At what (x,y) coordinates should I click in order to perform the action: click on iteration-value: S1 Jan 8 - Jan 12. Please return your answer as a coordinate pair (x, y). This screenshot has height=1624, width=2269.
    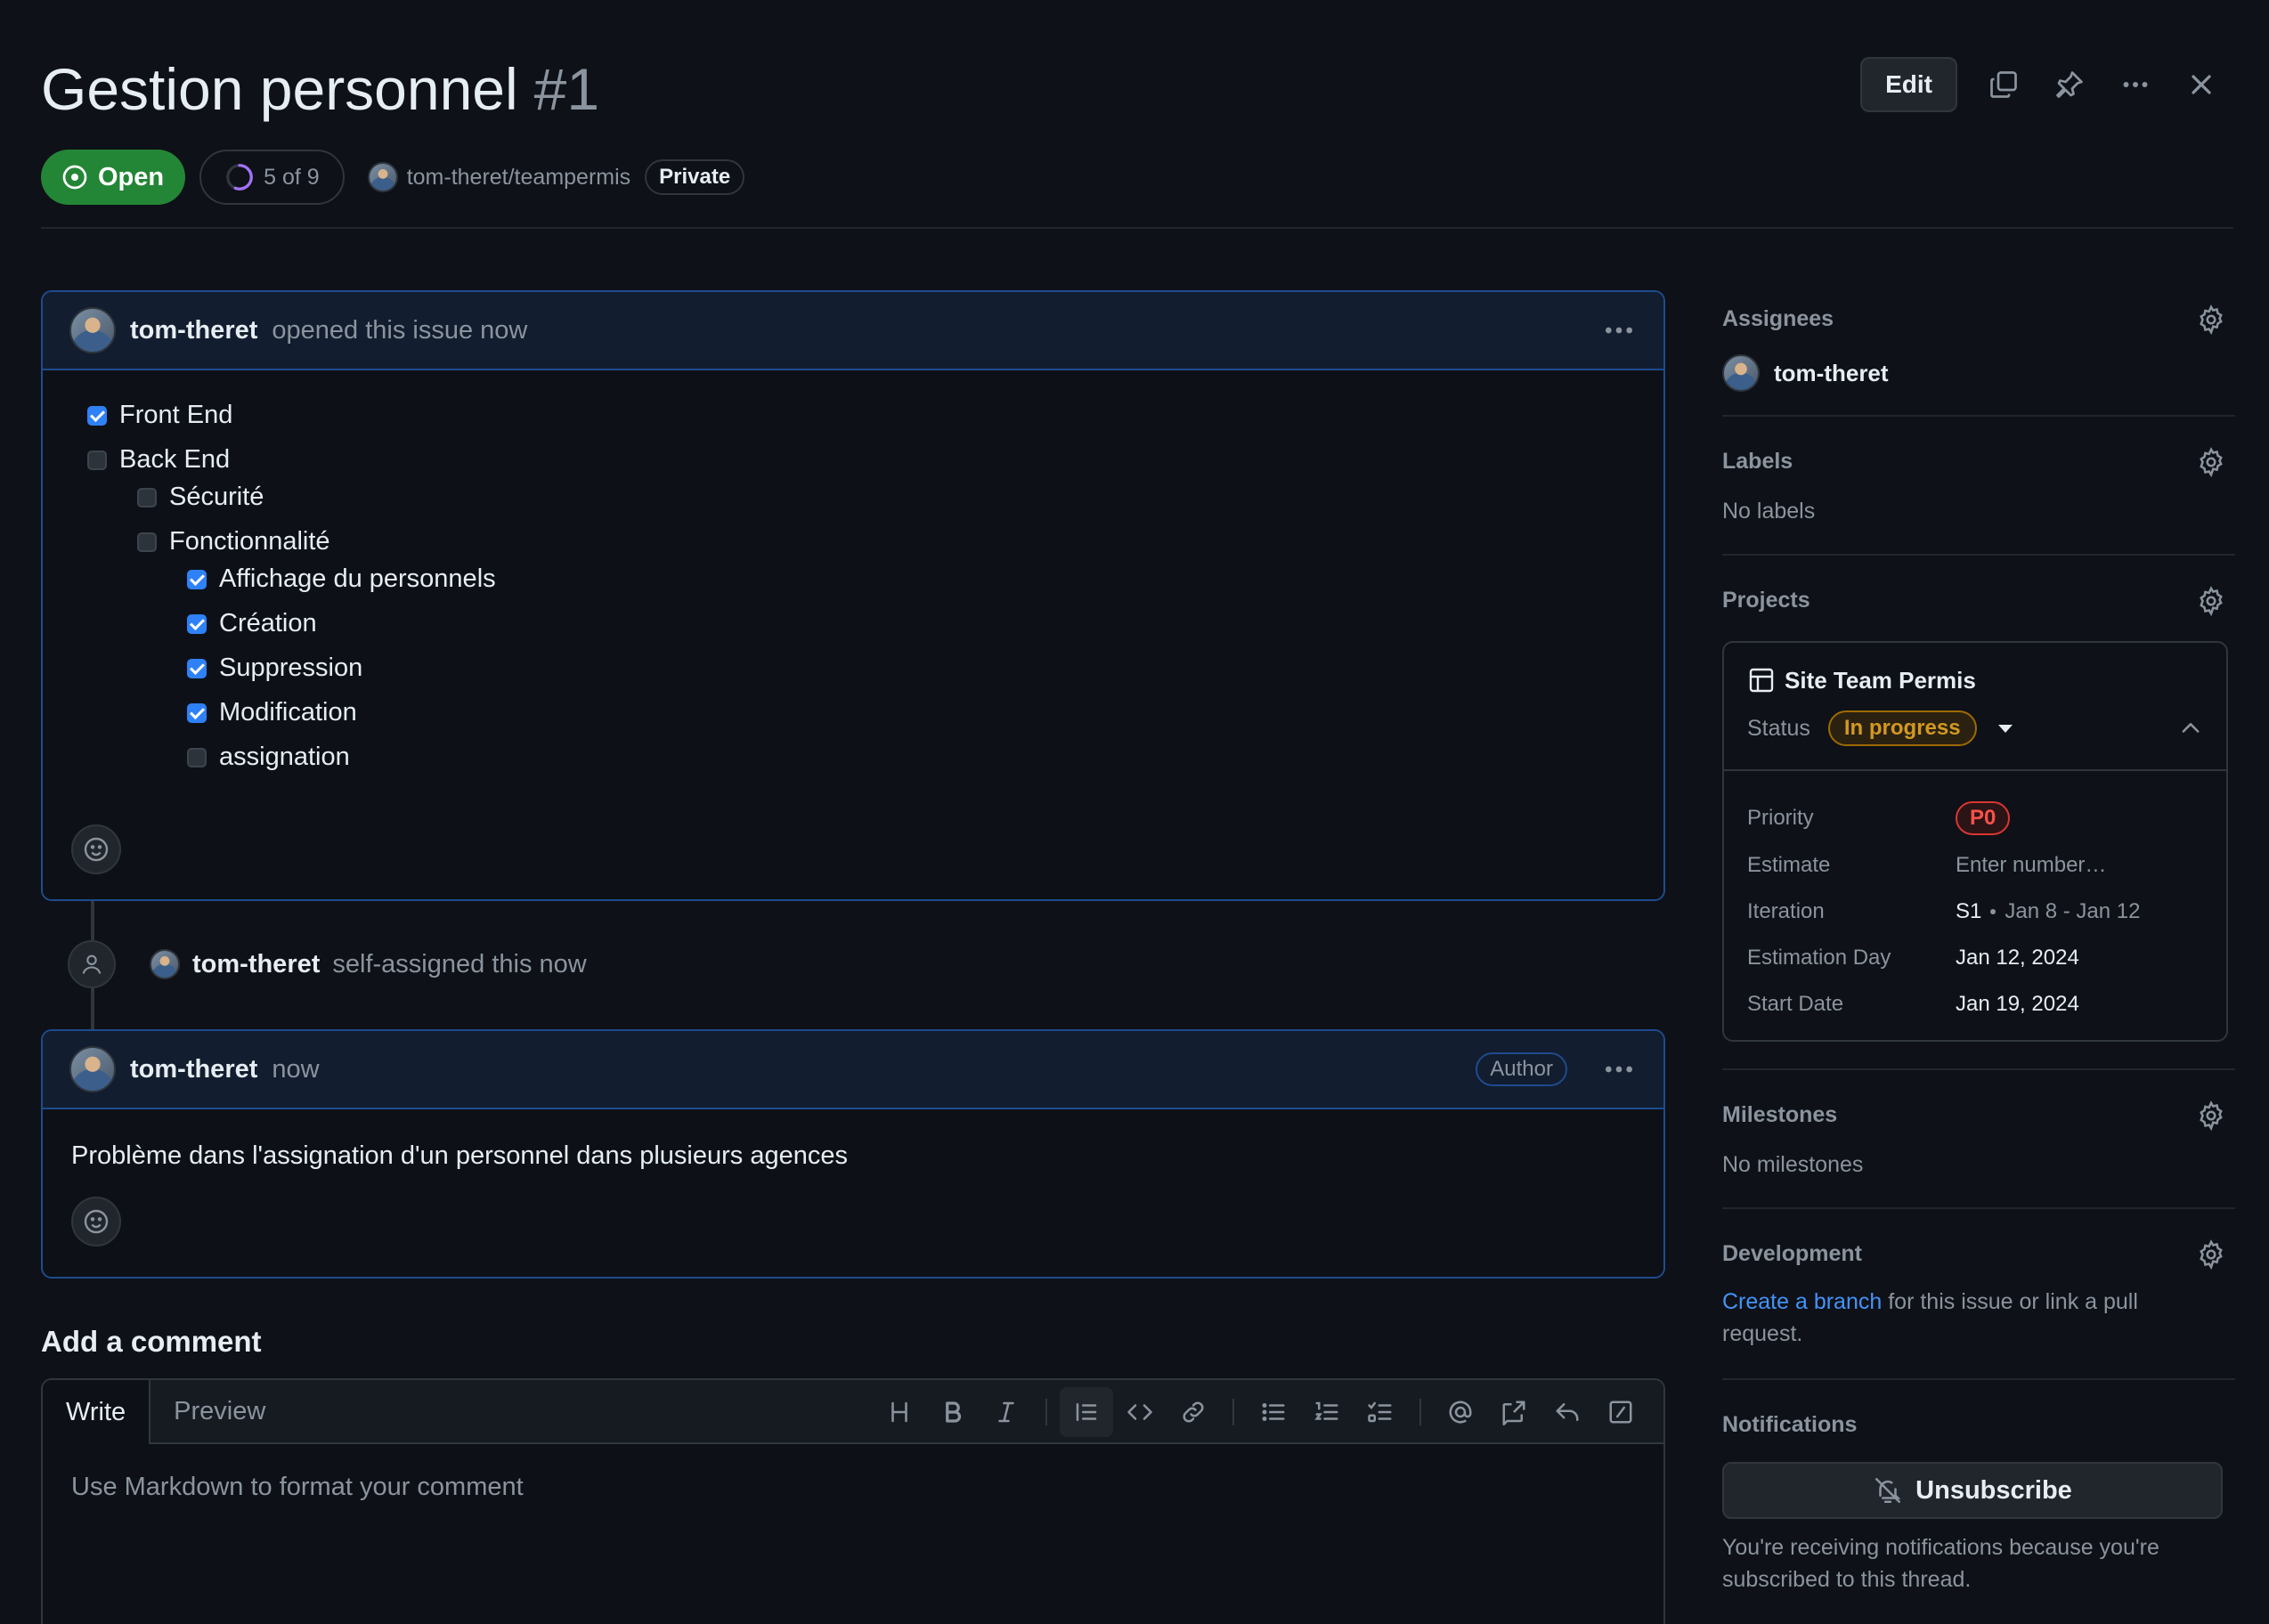
    Looking at the image, I should click on (2048, 911).